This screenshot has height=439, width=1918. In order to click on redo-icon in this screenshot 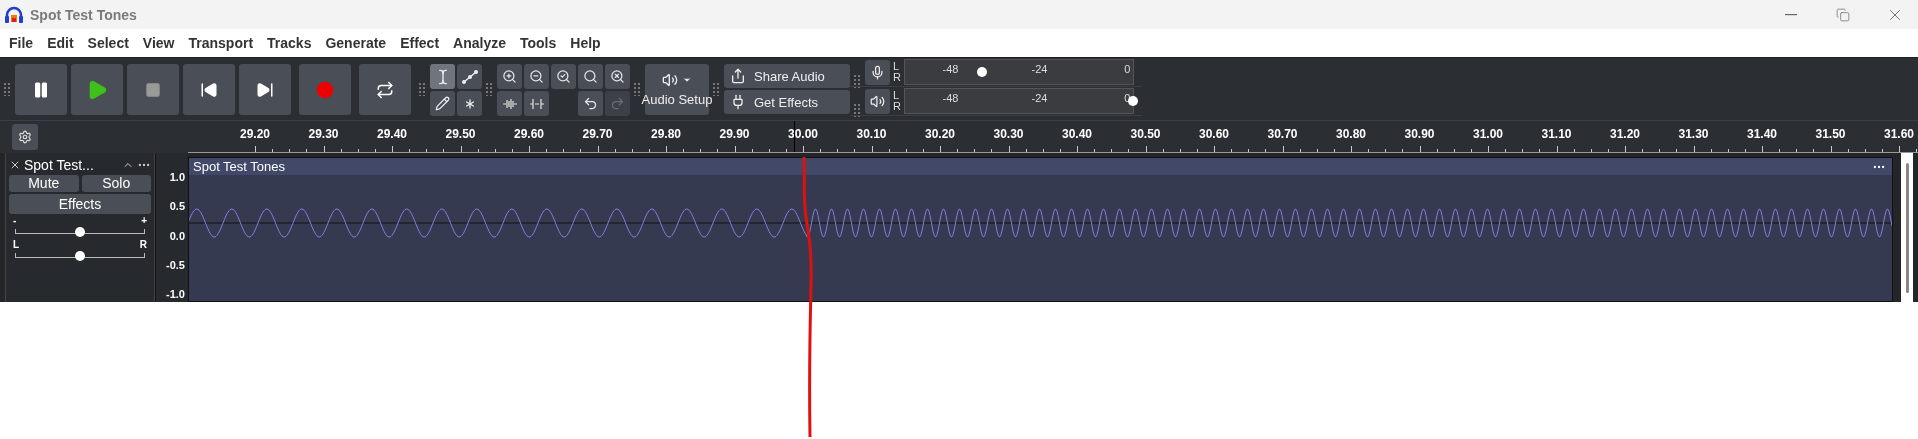, I will do `click(617, 103)`.